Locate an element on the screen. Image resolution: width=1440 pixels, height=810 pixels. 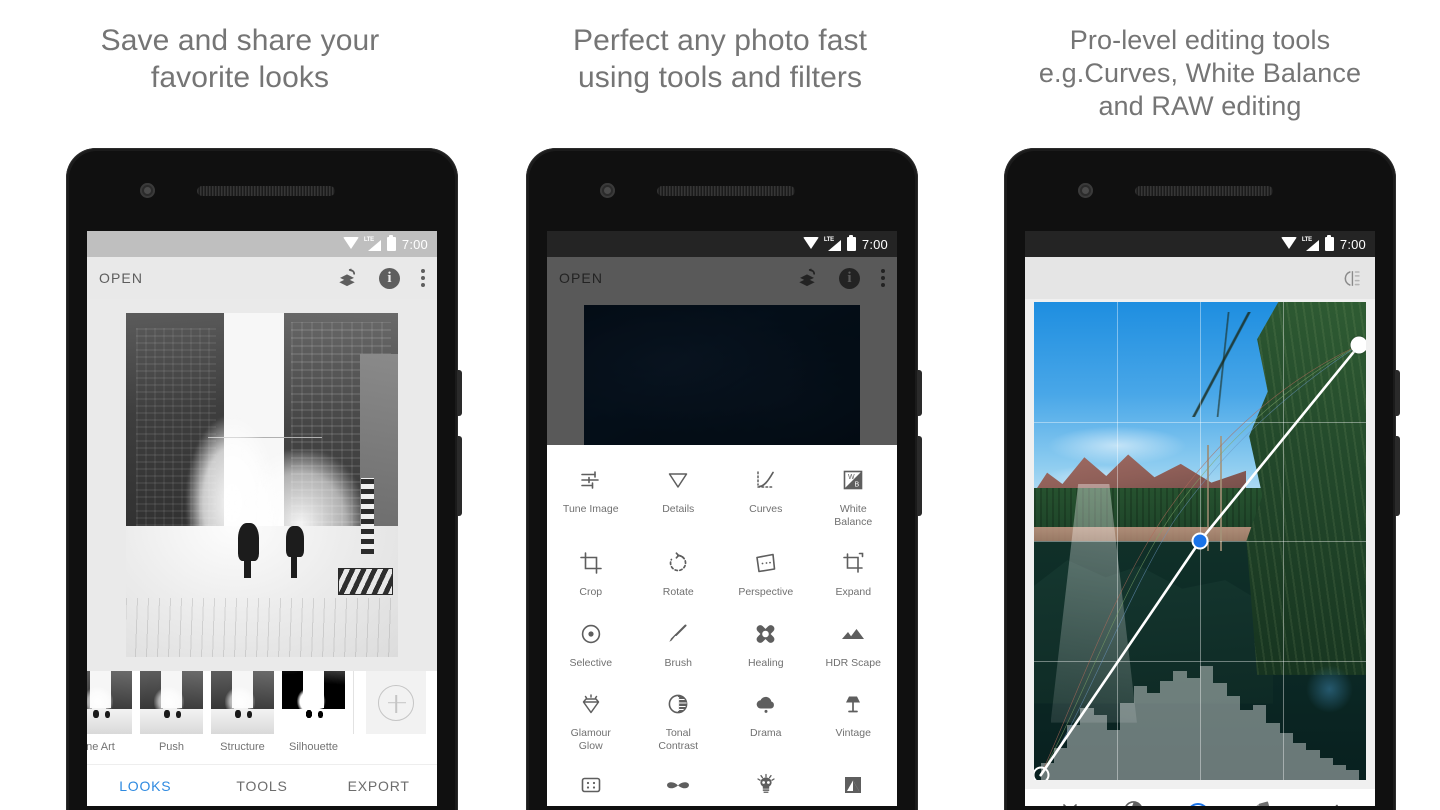
tool-expand: Expand is located at coordinates (854, 572).